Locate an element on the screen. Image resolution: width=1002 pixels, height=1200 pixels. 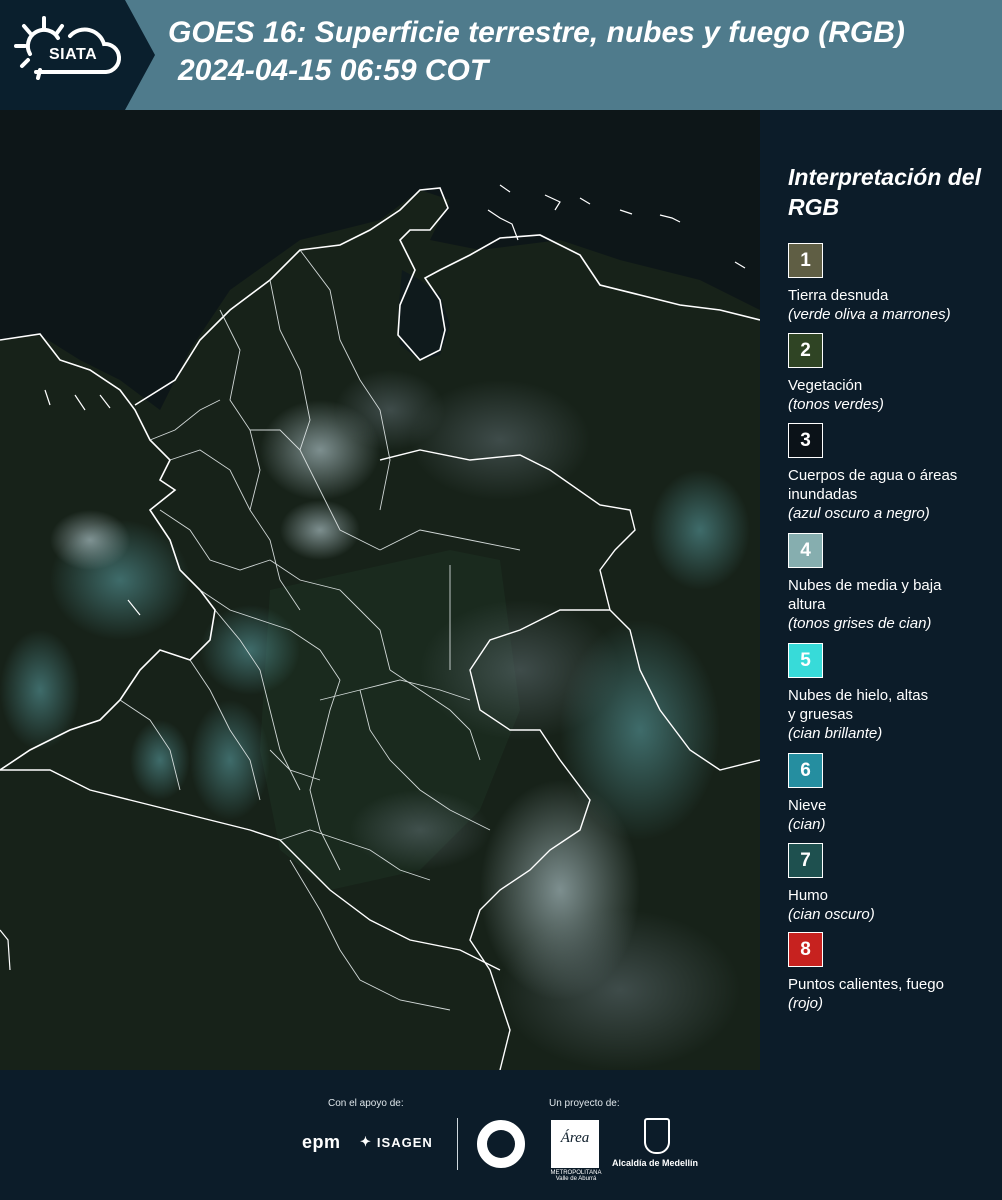
legend-label-1: Tierra desnuda is located at coordinates (838, 295).